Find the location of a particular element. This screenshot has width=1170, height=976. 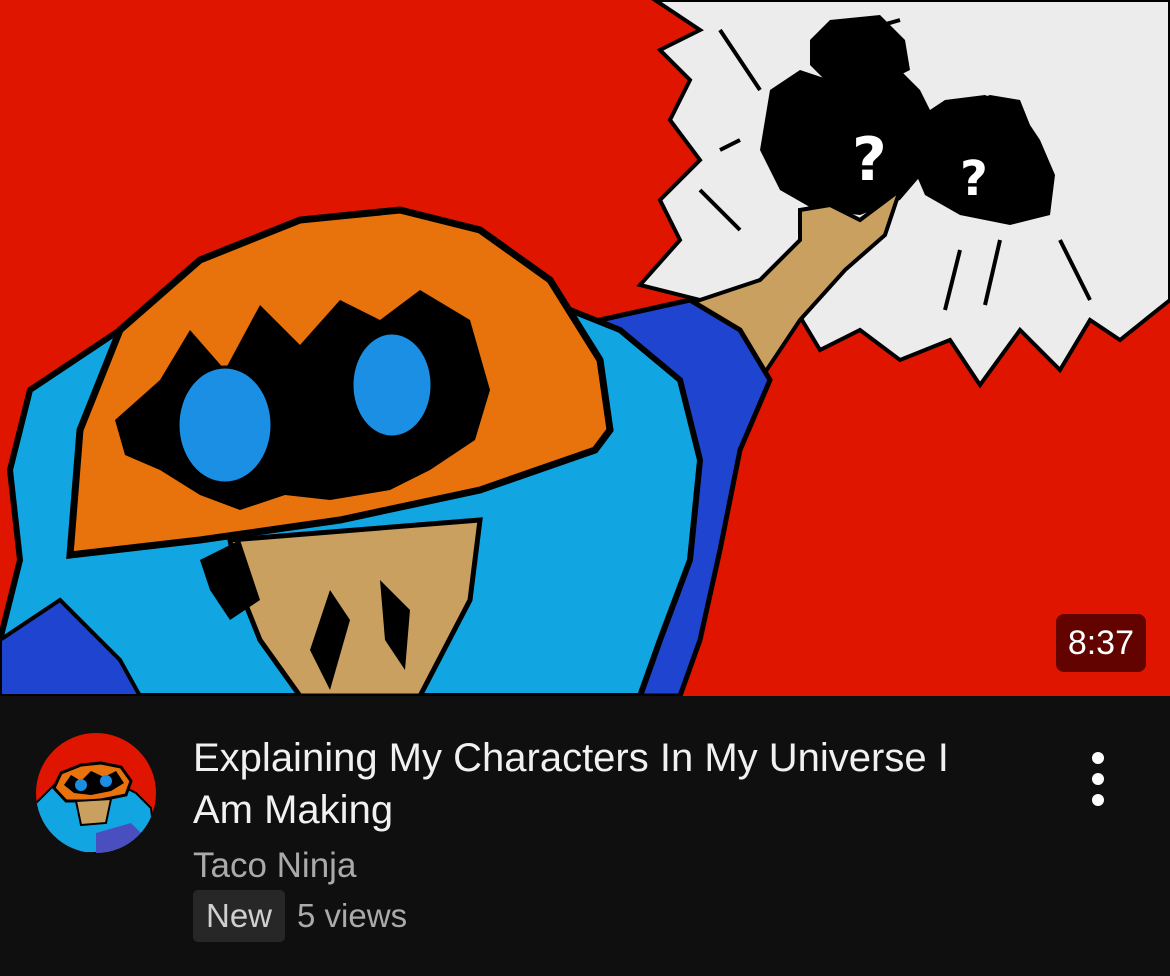

more-options-button is located at coordinates (1098, 779).